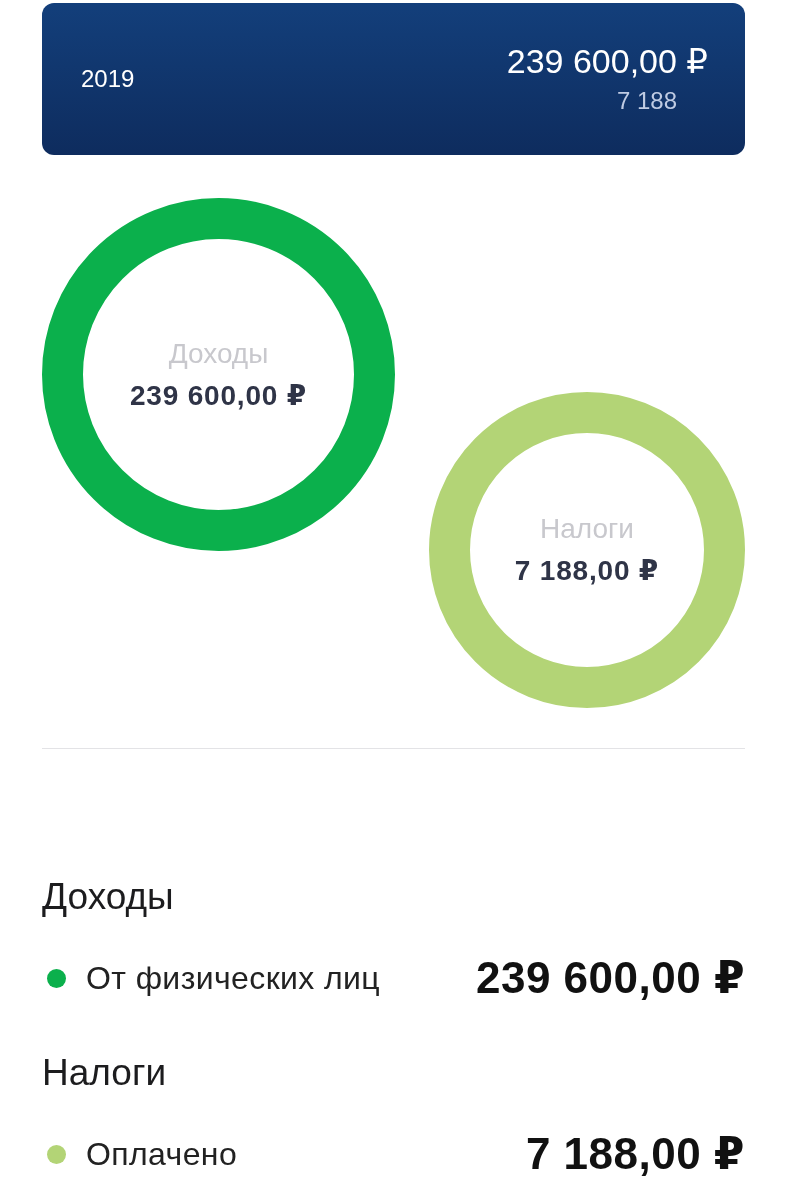  What do you see at coordinates (610, 978) in the screenshot?
I see `item-amount: 239 600,00 ₽` at bounding box center [610, 978].